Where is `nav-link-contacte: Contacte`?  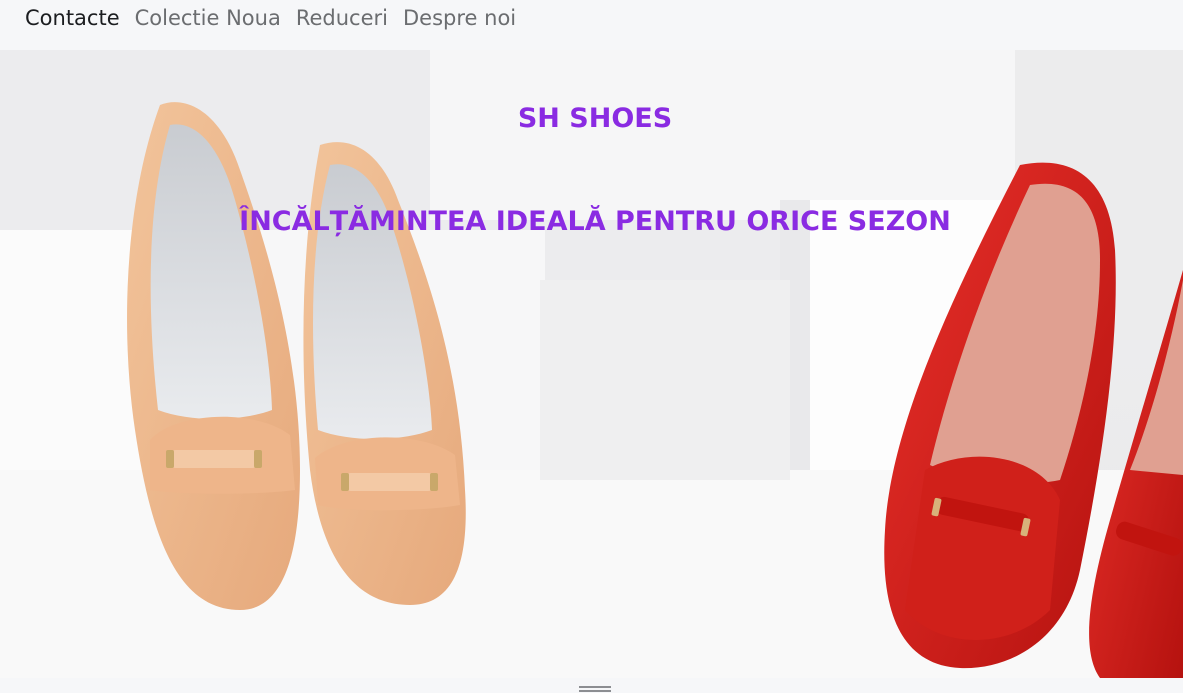 nav-link-contacte: Contacte is located at coordinates (72, 14).